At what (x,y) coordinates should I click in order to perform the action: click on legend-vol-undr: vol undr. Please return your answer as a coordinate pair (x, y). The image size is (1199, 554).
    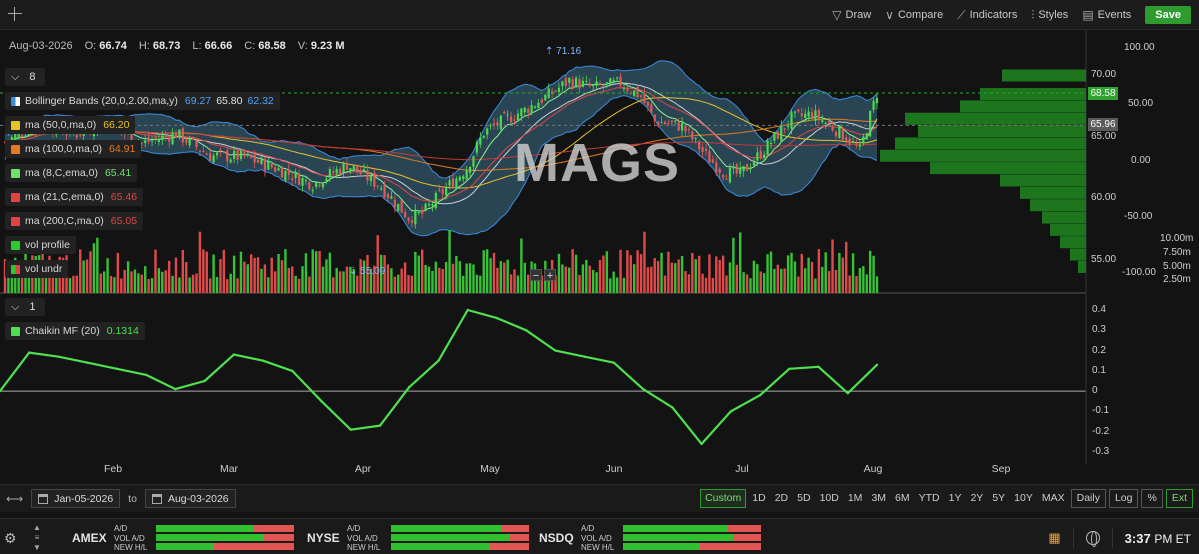
    Looking at the image, I should click on (37, 269).